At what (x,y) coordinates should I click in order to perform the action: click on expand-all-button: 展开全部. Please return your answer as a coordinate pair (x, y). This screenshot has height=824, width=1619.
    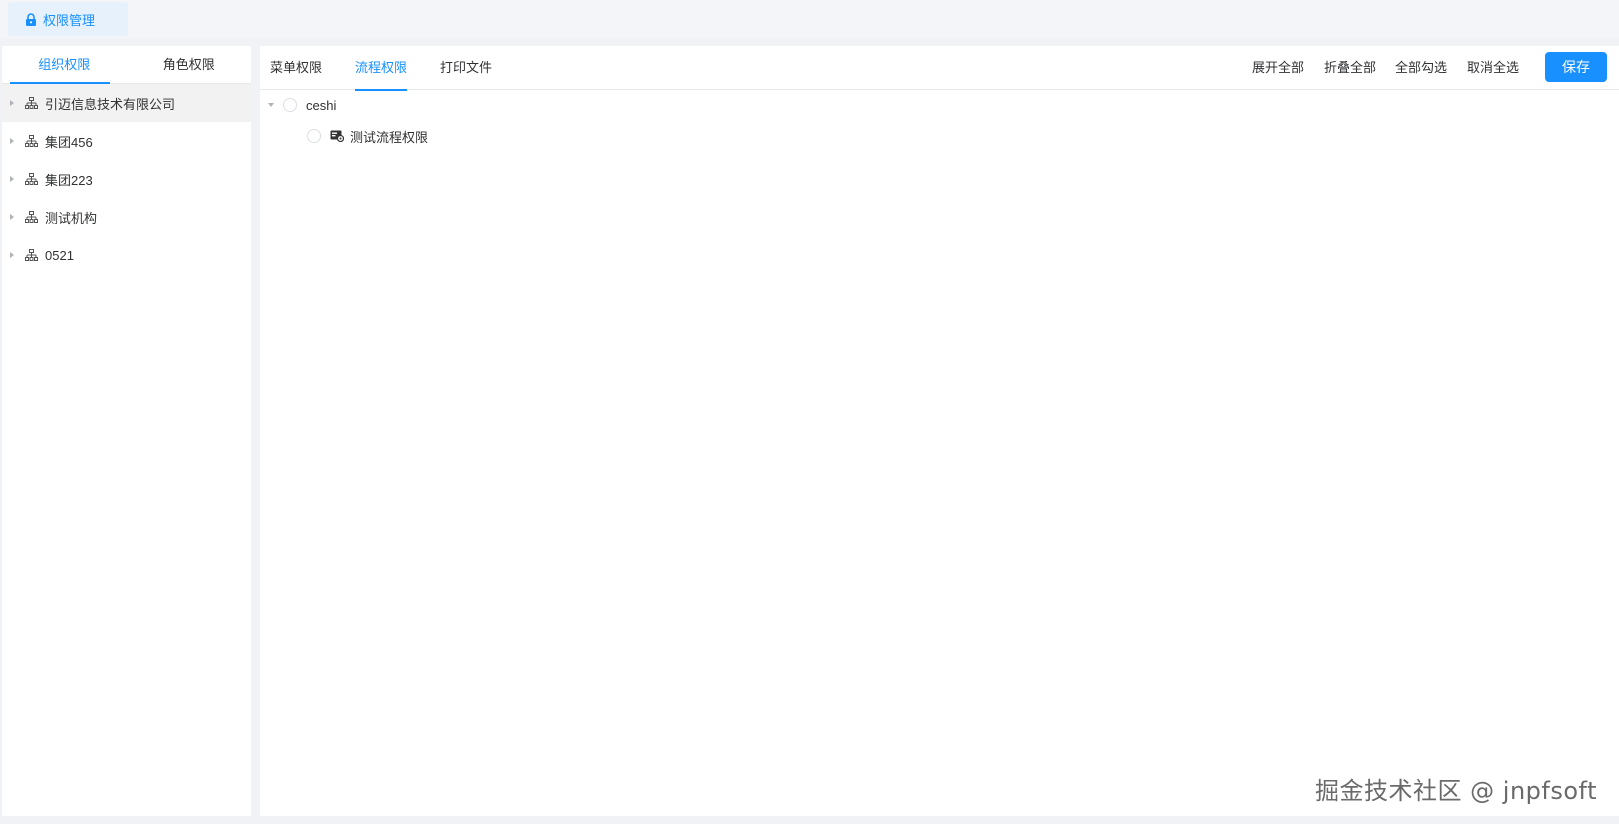
    Looking at the image, I should click on (1278, 68).